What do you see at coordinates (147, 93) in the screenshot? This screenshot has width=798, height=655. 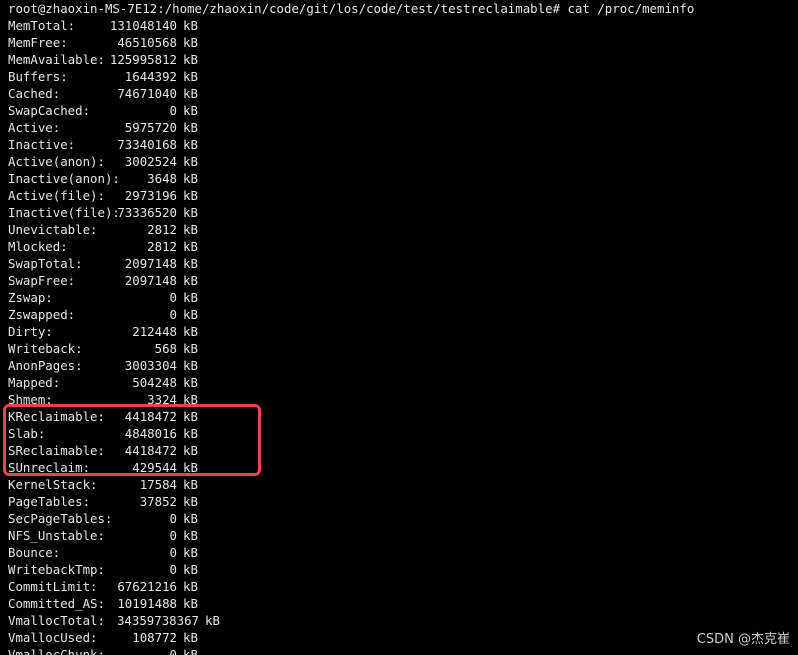 I see `meminfo-value: 74671040` at bounding box center [147, 93].